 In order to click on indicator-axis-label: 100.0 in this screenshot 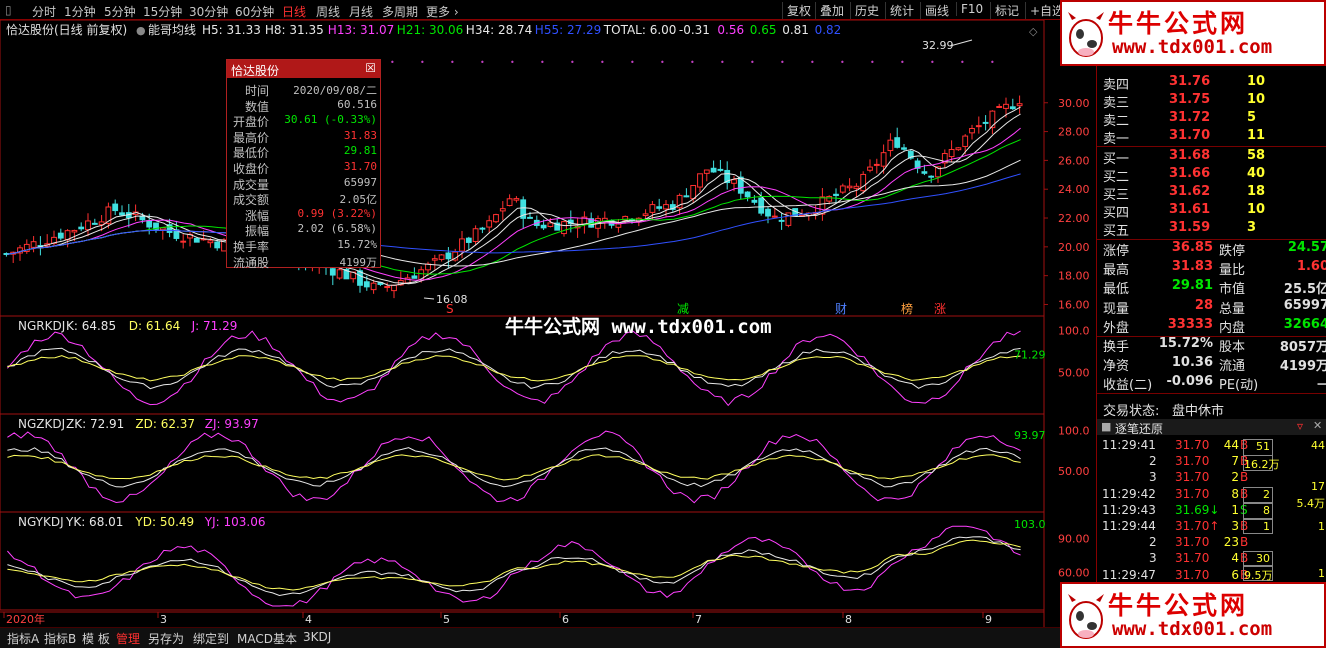, I will do `click(1074, 430)`.